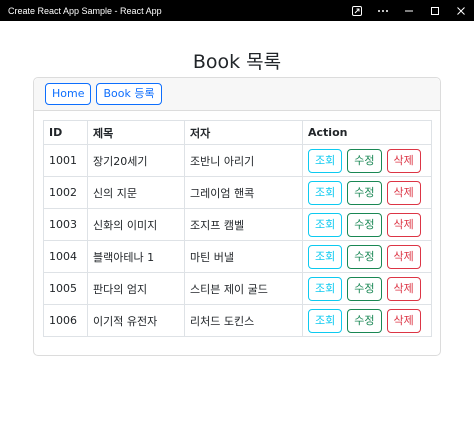 The image size is (474, 445). Describe the element at coordinates (136, 288) in the screenshot. I see `cell-title: 판다의 엄지` at that location.